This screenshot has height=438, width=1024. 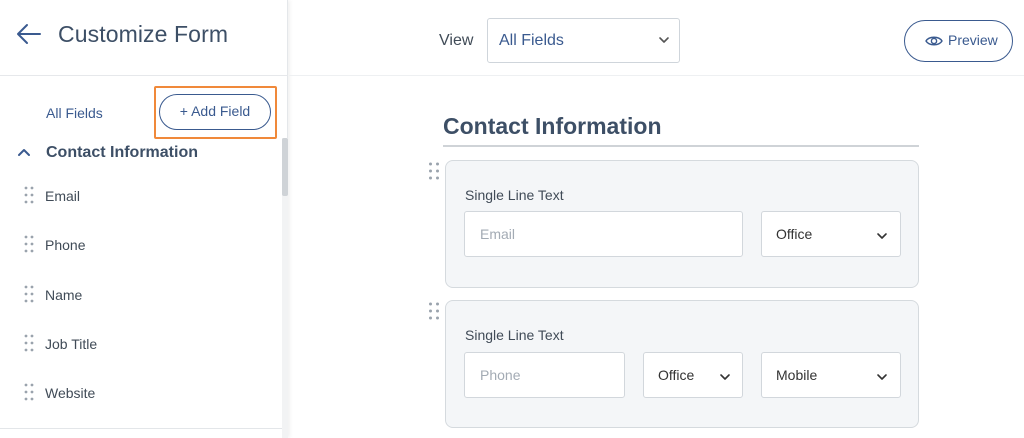 What do you see at coordinates (583, 40) in the screenshot?
I see `view-select: All Fields` at bounding box center [583, 40].